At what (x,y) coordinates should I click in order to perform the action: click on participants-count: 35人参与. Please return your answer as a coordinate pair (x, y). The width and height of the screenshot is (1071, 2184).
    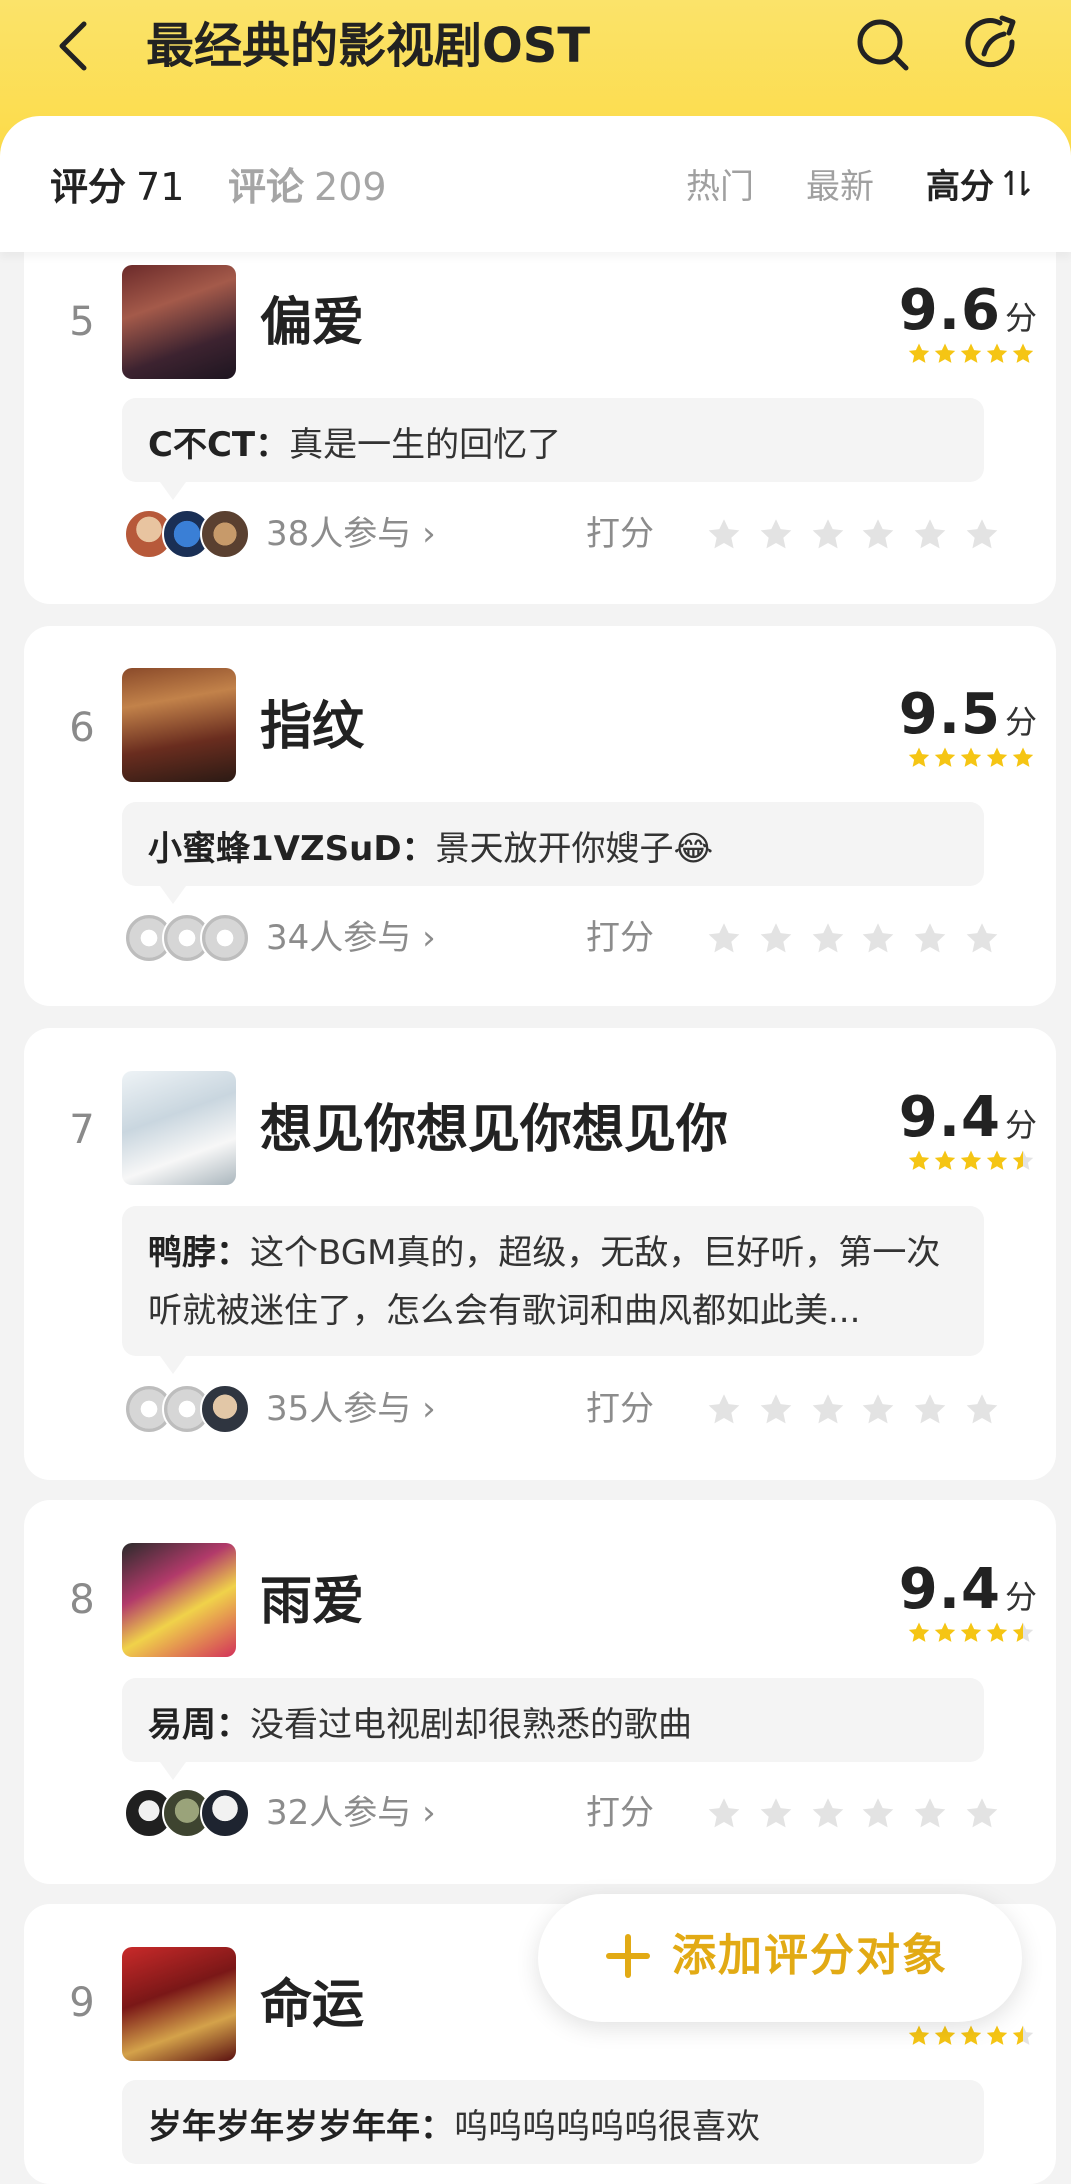
    Looking at the image, I should click on (339, 1409).